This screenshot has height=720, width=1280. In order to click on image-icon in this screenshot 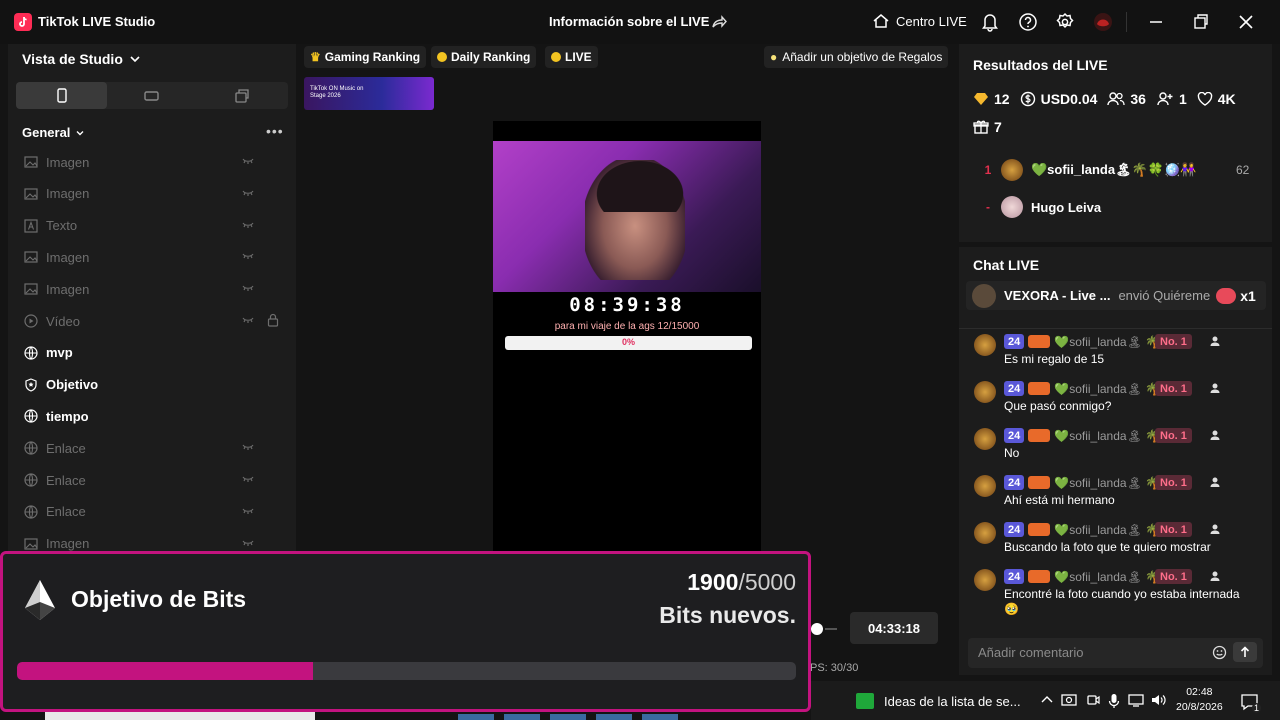, I will do `click(31, 289)`.